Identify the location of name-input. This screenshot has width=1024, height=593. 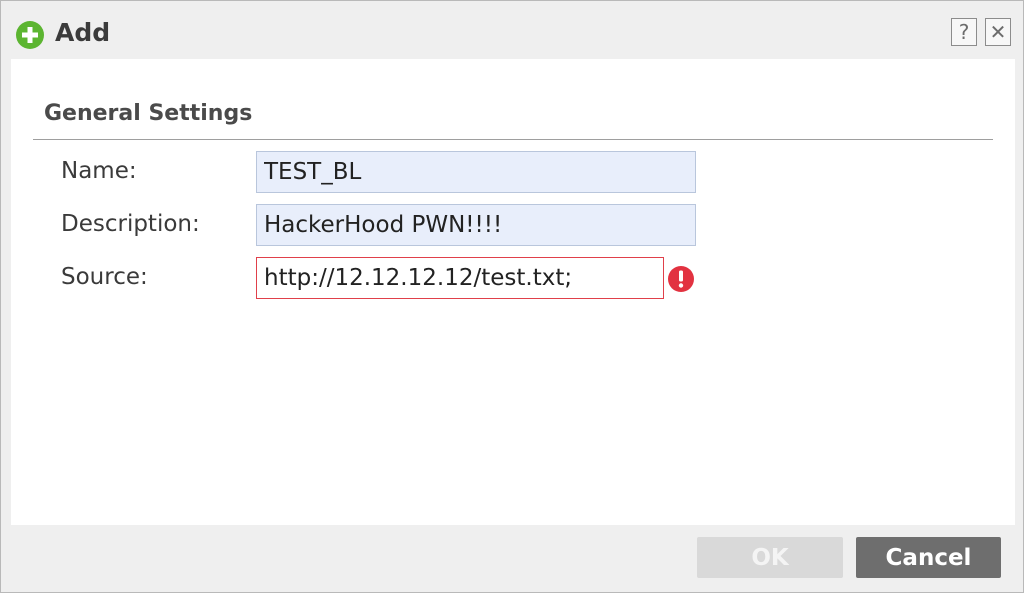
(476, 172).